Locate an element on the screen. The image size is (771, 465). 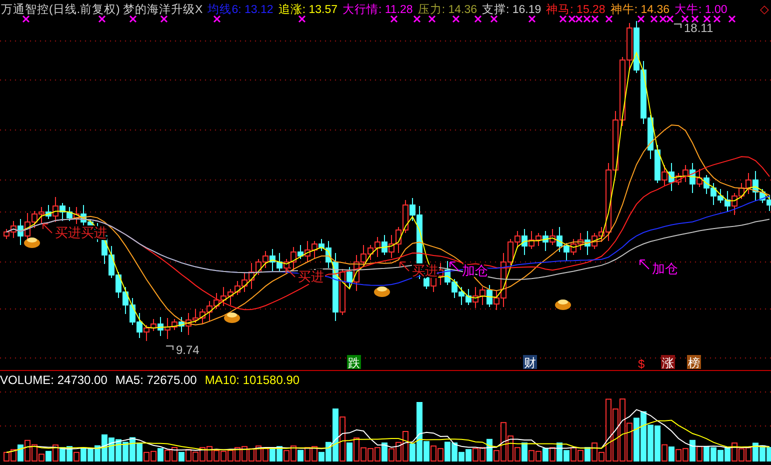
volume-reading: MA10: 101580.90 is located at coordinates (252, 379).